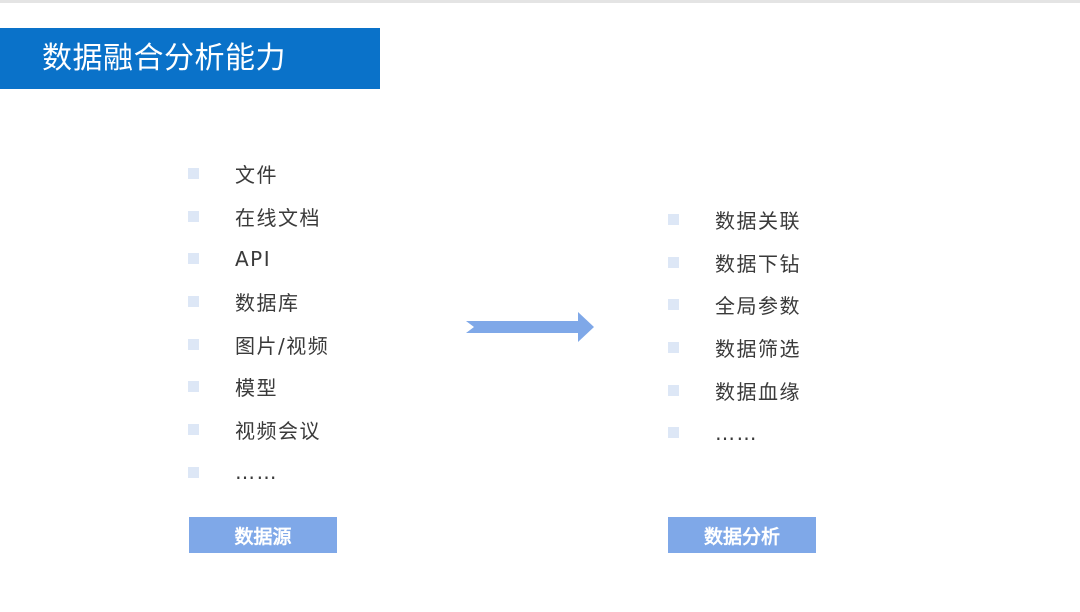 The width and height of the screenshot is (1080, 612). I want to click on data-source-tag: 数据源, so click(263, 535).